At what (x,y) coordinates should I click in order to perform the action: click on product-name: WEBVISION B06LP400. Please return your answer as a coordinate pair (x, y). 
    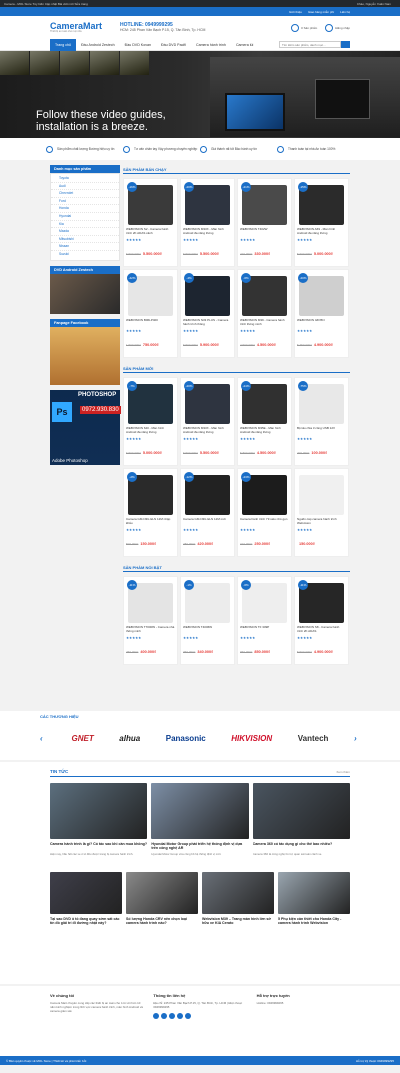
    Looking at the image, I should click on (150, 323).